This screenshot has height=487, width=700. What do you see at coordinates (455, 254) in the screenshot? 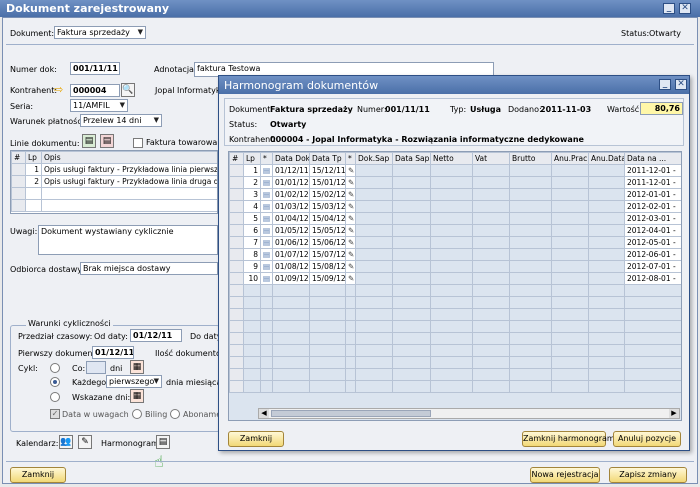
I see `table-row: 8 ▤ 01/07/12 15/07/12 ✎ 2012-06-01 -` at bounding box center [455, 254].